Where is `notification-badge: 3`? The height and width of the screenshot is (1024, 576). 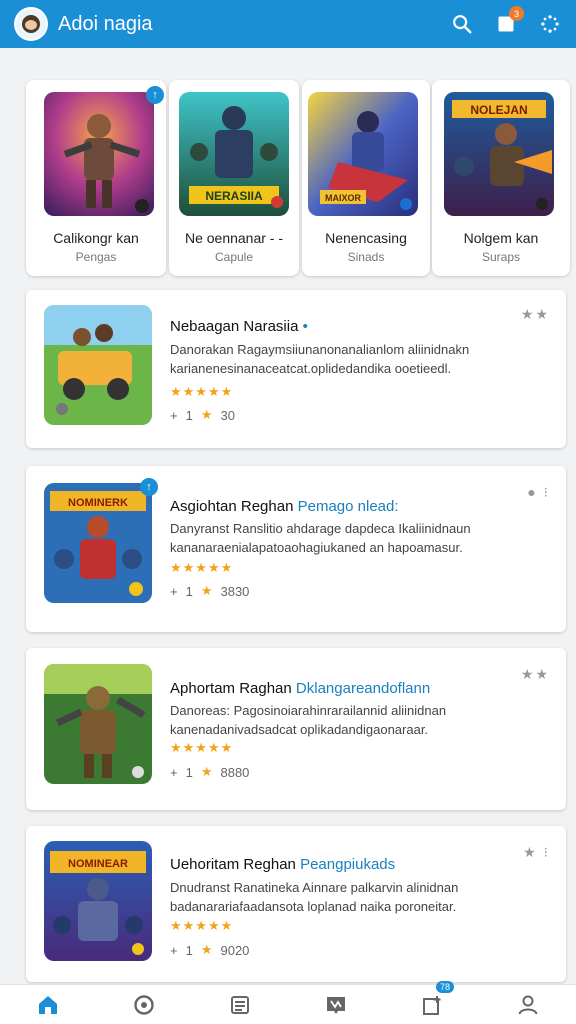 notification-badge: 3 is located at coordinates (516, 13).